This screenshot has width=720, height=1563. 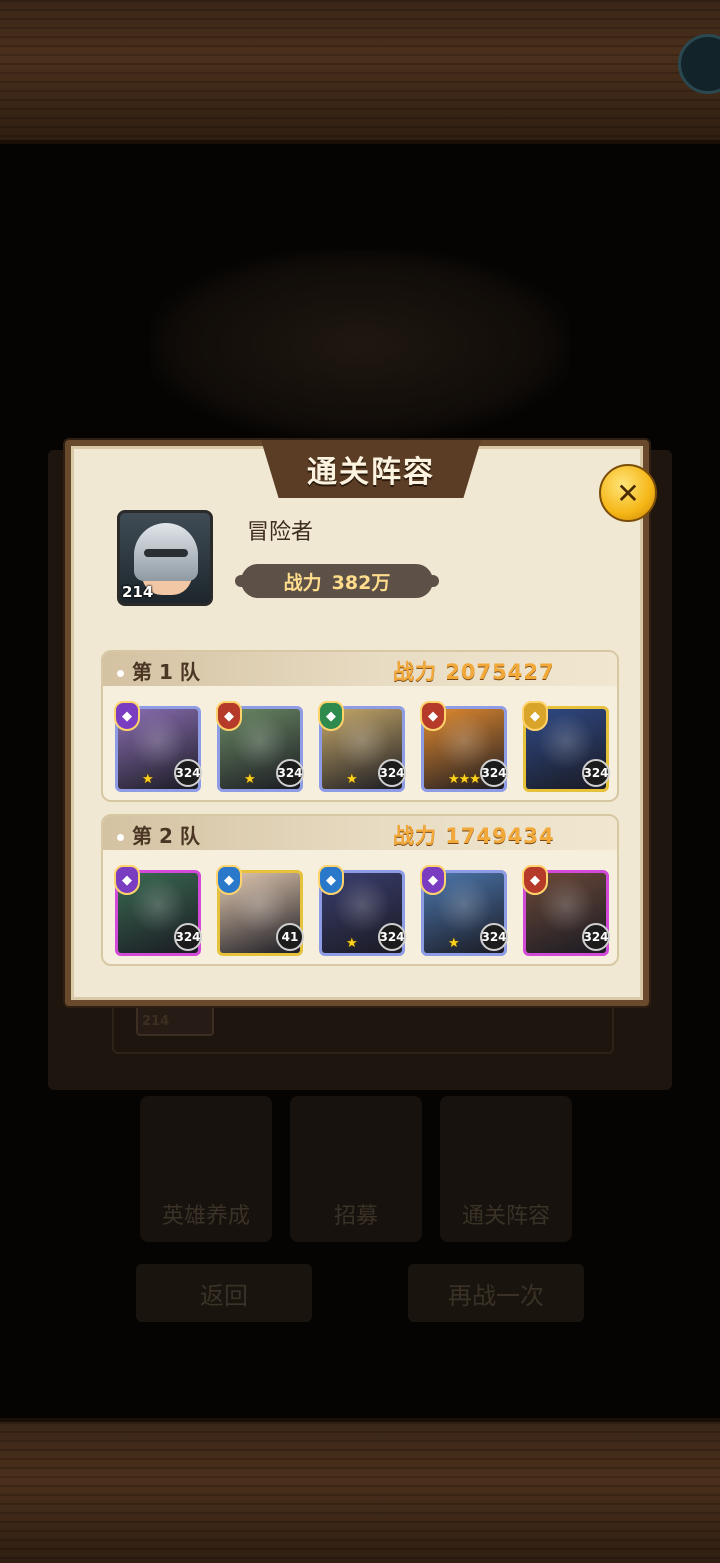 What do you see at coordinates (415, 836) in the screenshot?
I see `team-2-power-label: 战力` at bounding box center [415, 836].